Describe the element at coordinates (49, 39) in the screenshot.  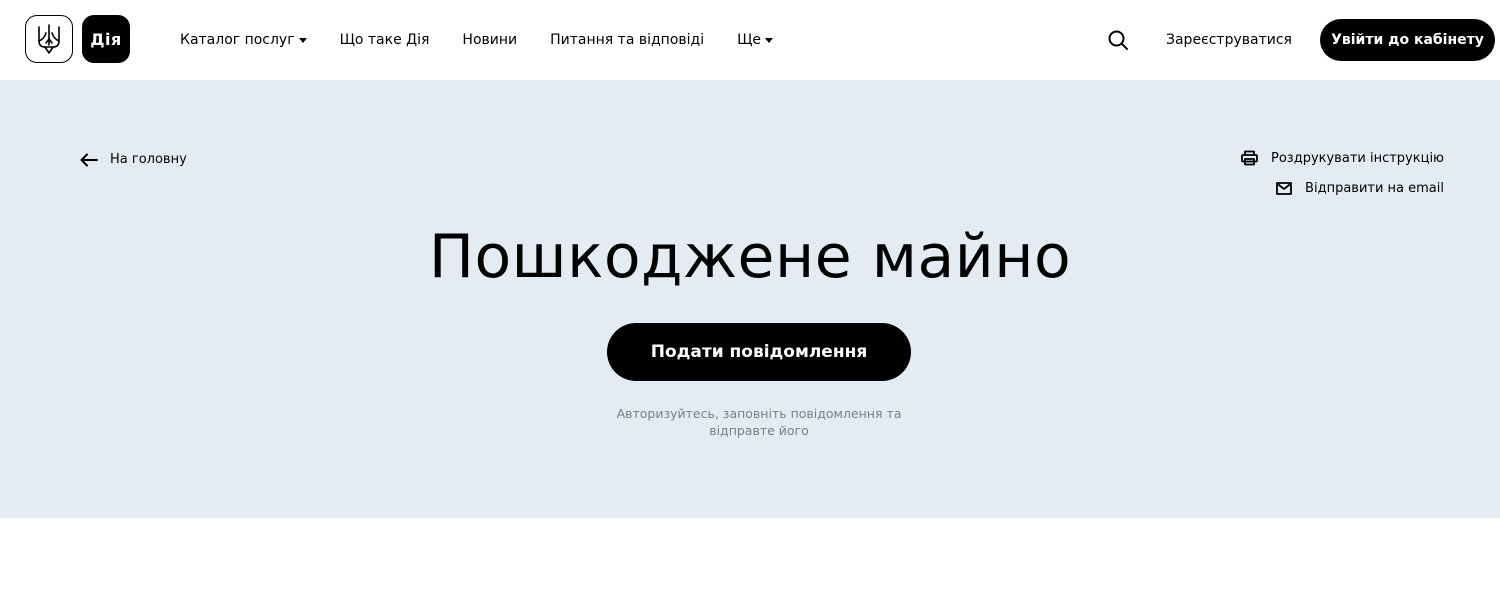
I see `trident-logo-icon` at that location.